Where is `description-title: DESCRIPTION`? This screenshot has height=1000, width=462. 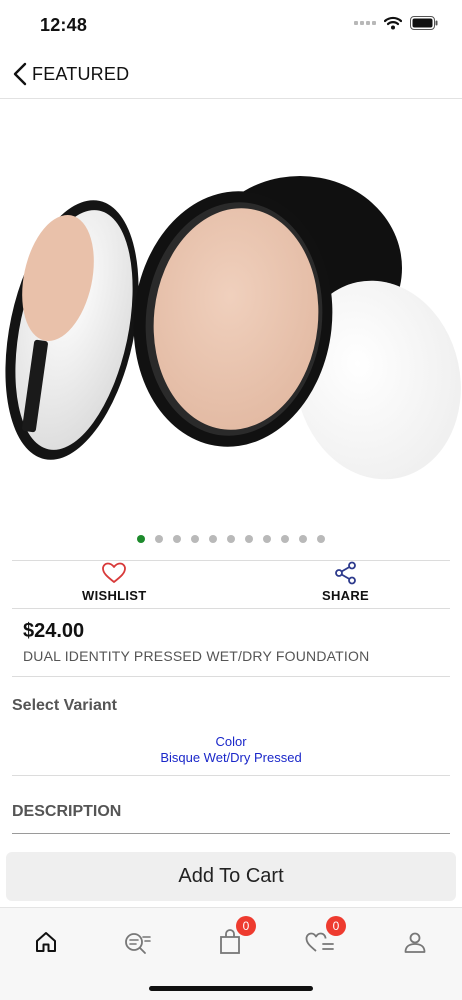
description-title: DESCRIPTION is located at coordinates (66, 812).